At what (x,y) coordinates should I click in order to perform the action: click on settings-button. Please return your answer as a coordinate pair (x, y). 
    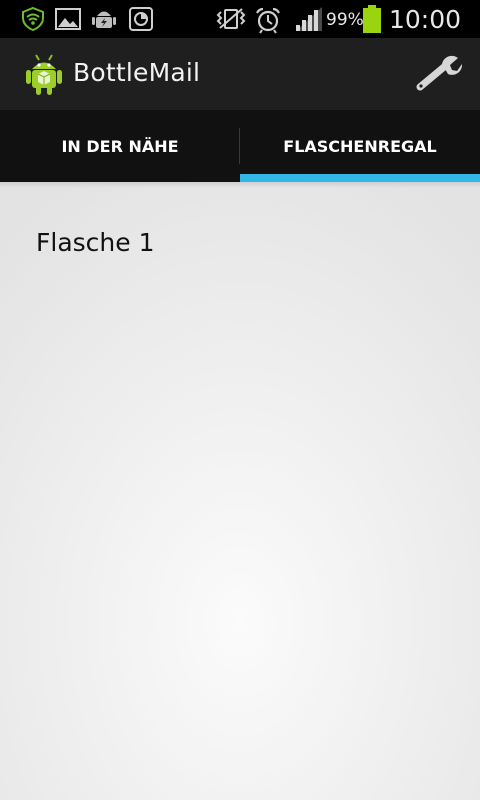
    Looking at the image, I should click on (438, 74).